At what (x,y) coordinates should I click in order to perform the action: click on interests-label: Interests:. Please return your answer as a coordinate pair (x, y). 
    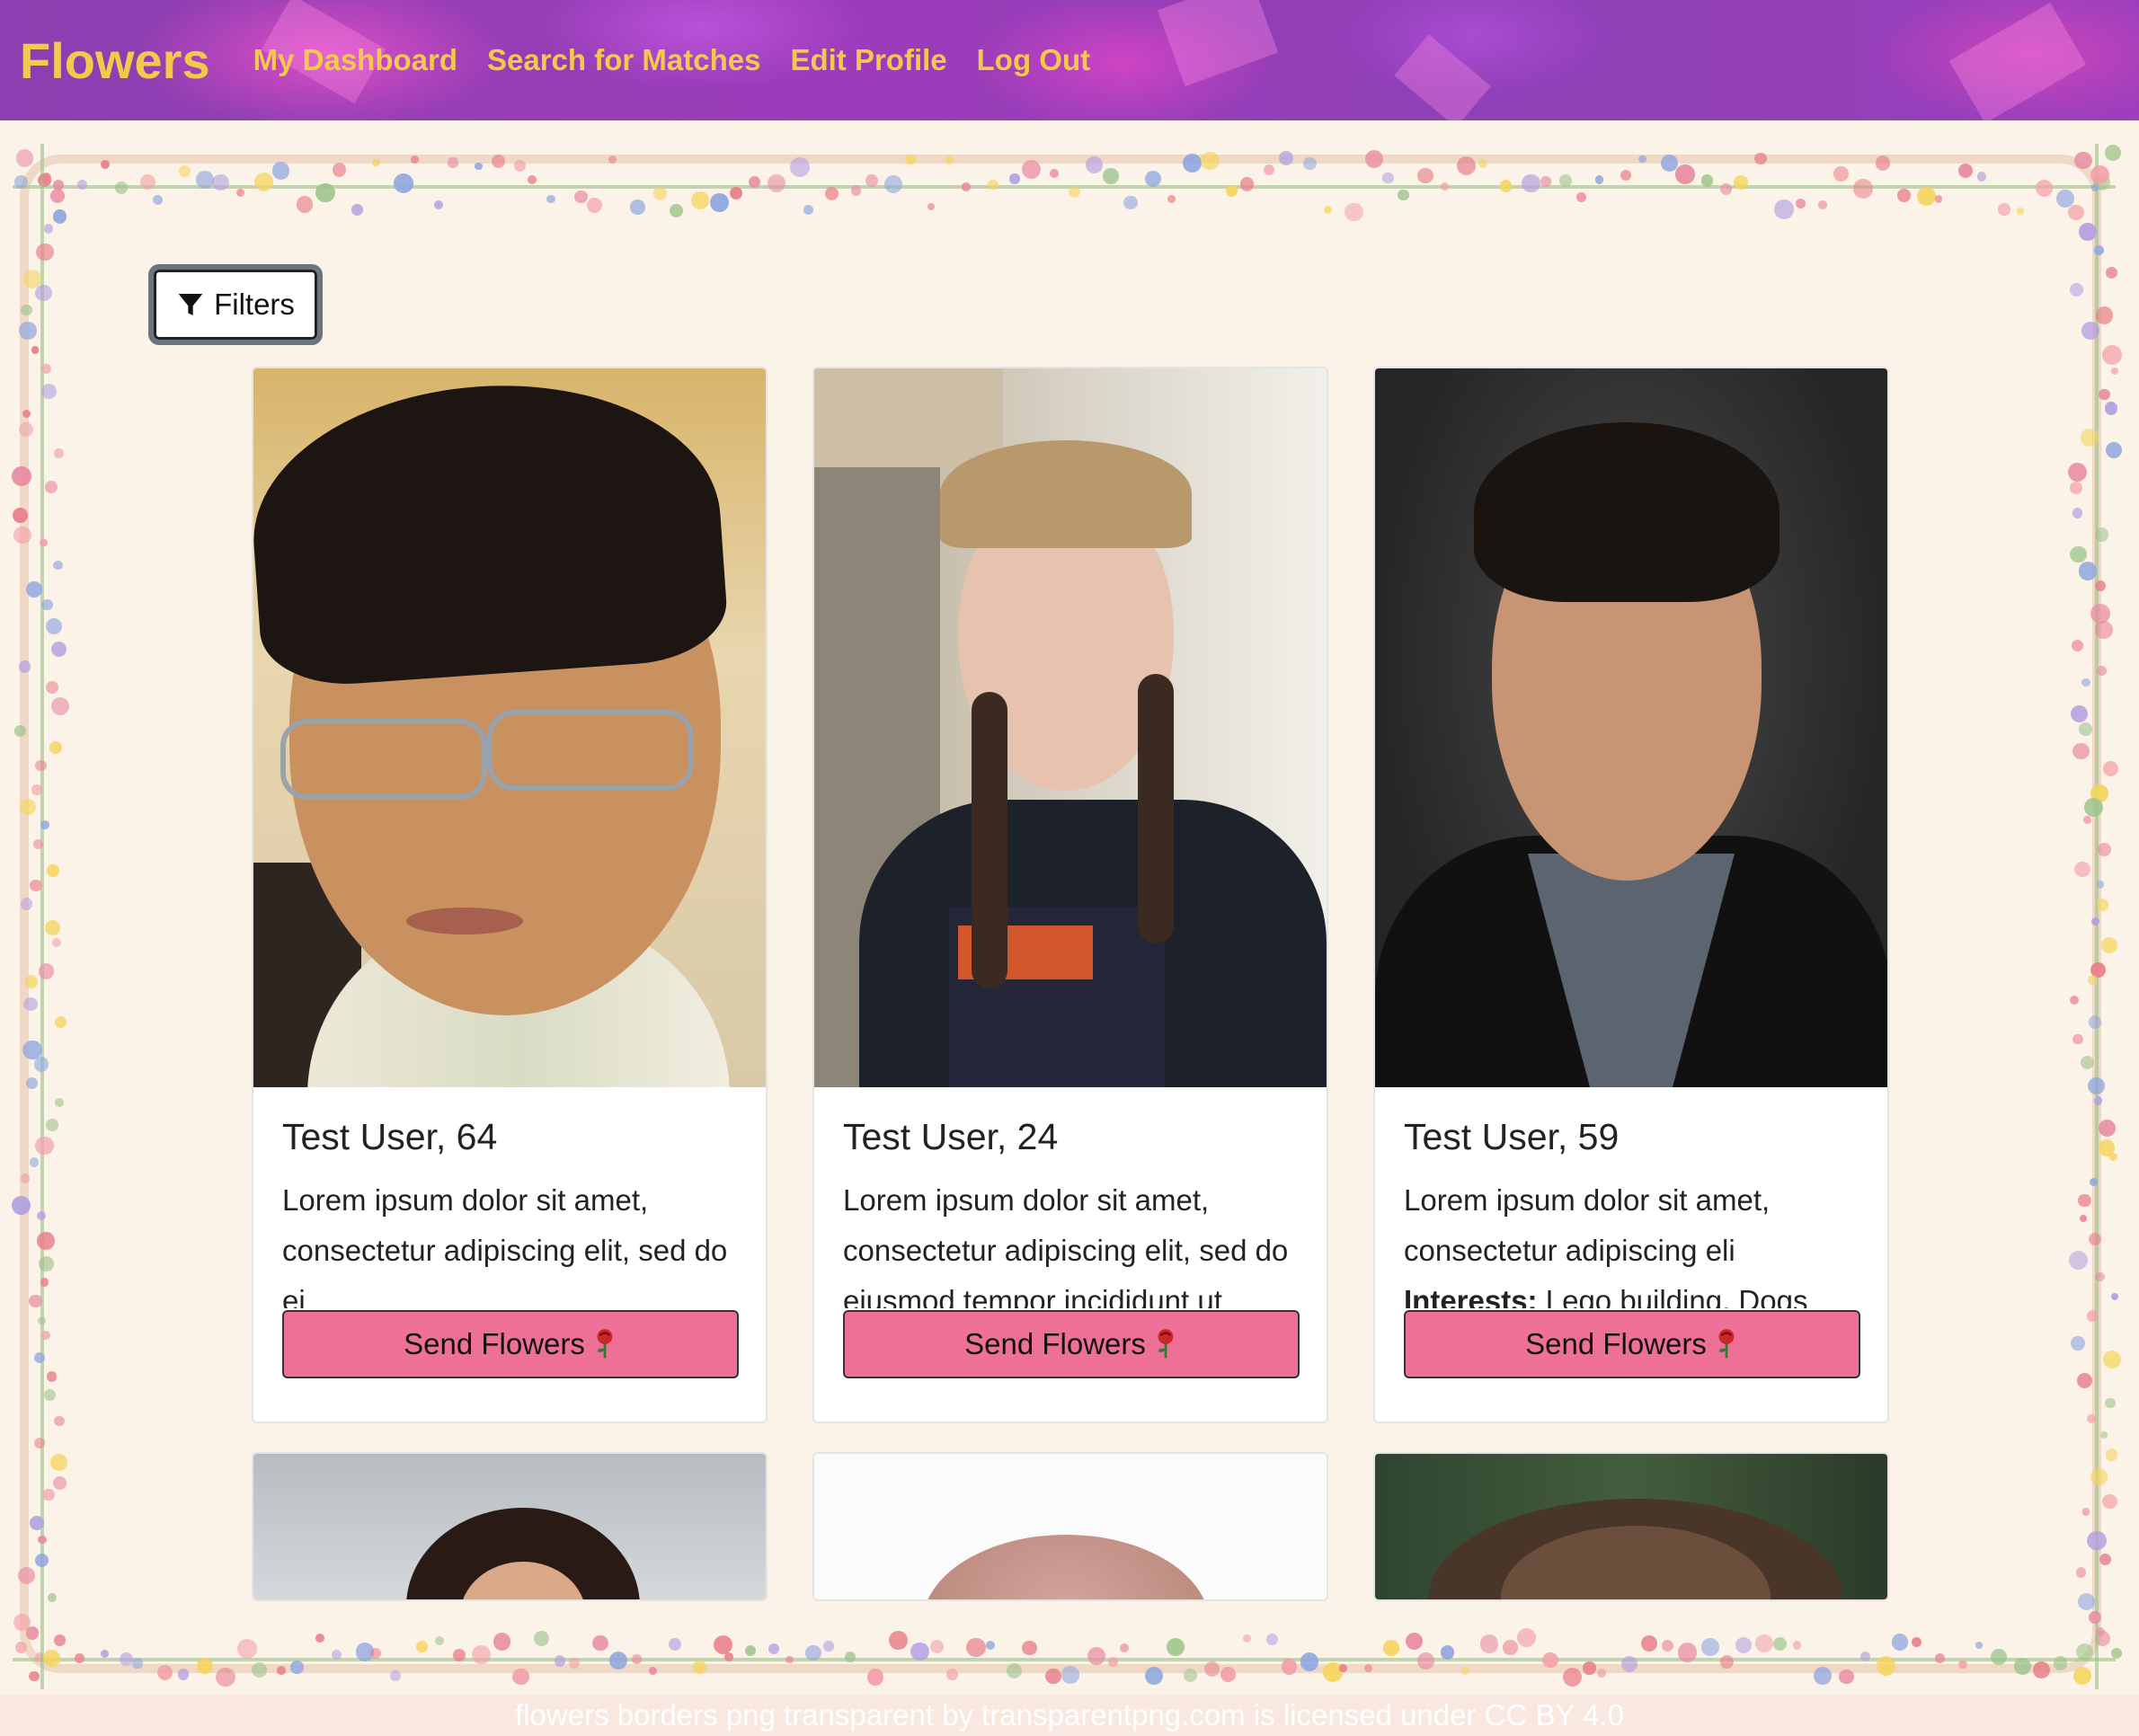
    Looking at the image, I should click on (1471, 1296).